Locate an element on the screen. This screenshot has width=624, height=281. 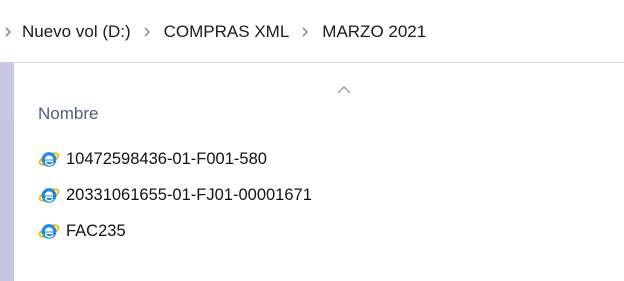
file-name: FAC235 is located at coordinates (96, 230).